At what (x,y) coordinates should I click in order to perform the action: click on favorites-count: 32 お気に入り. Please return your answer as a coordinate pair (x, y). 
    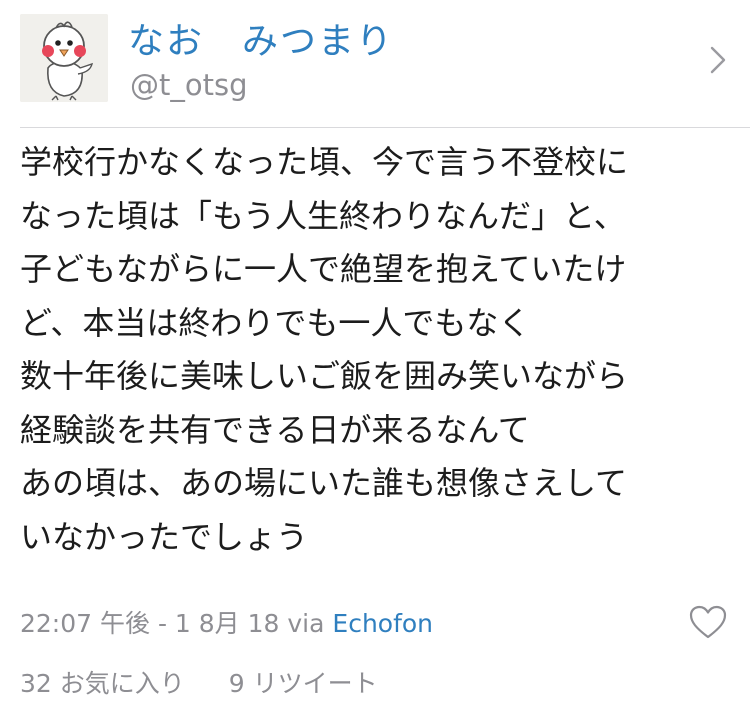
    Looking at the image, I should click on (102, 683).